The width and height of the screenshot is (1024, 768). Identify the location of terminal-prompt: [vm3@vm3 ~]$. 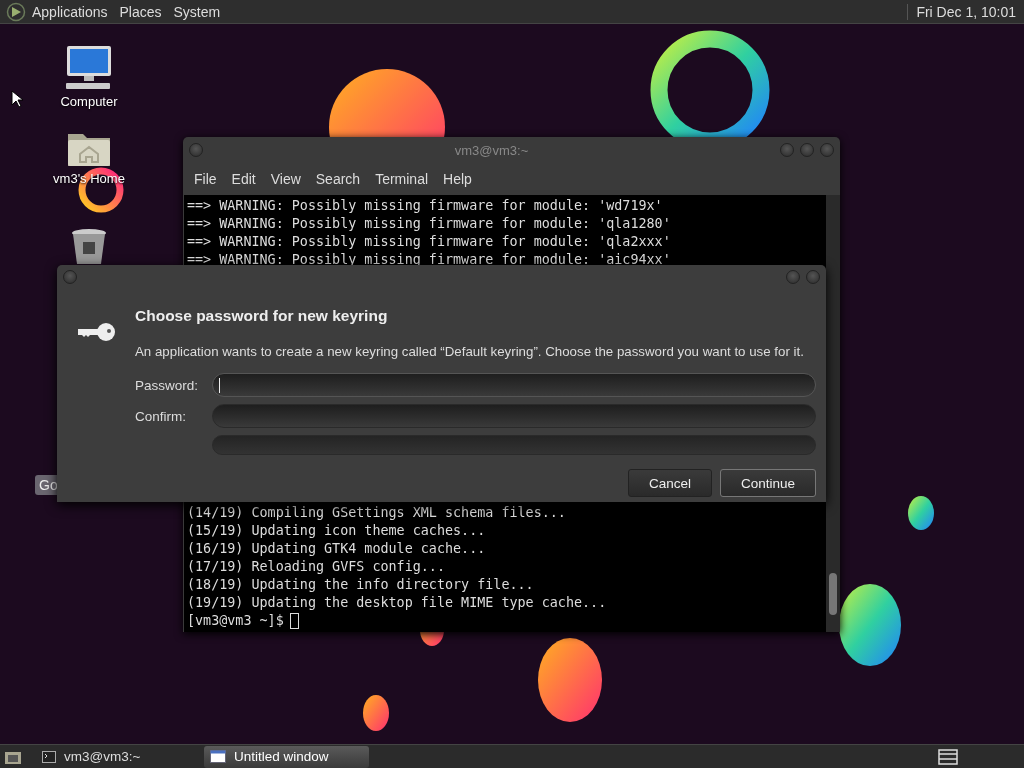
(235, 621).